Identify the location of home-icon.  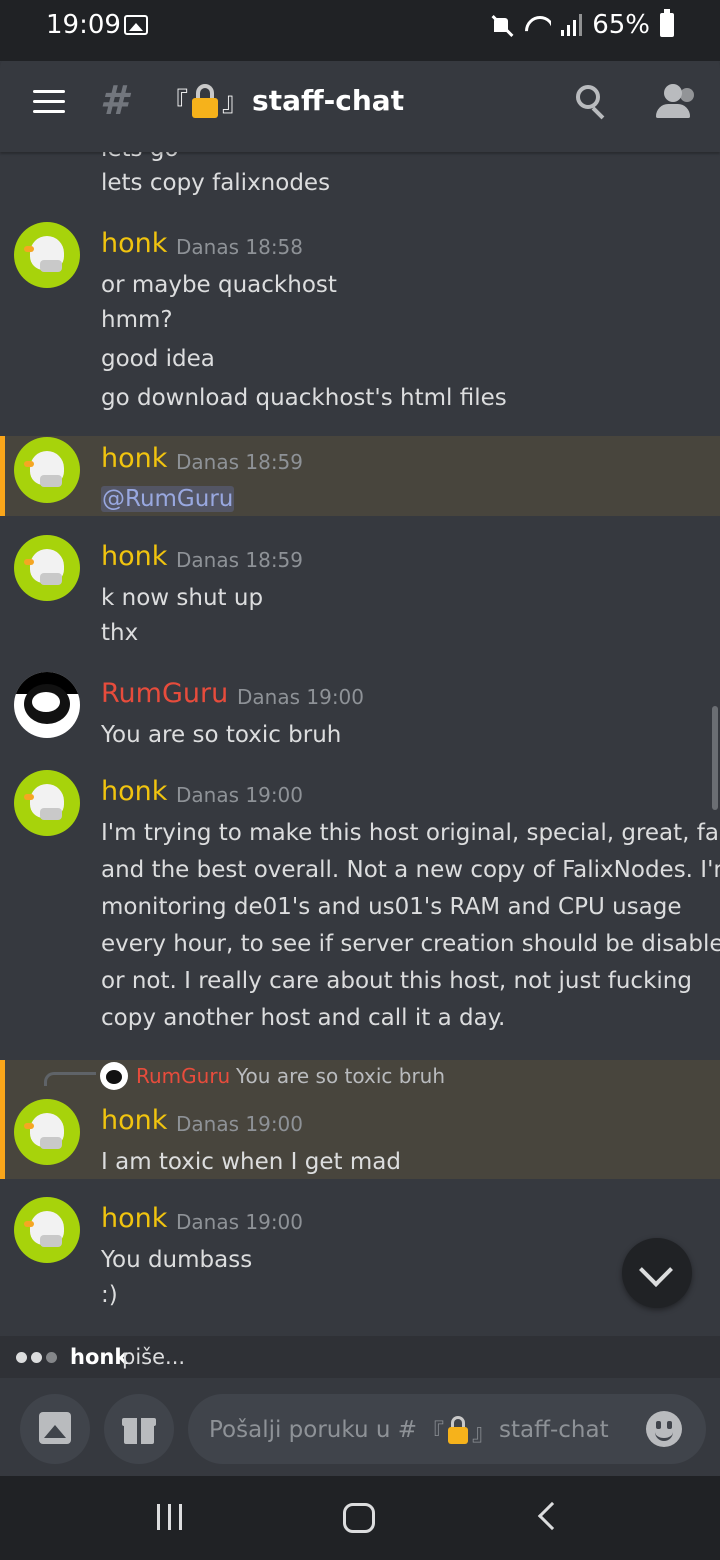
(359, 1518).